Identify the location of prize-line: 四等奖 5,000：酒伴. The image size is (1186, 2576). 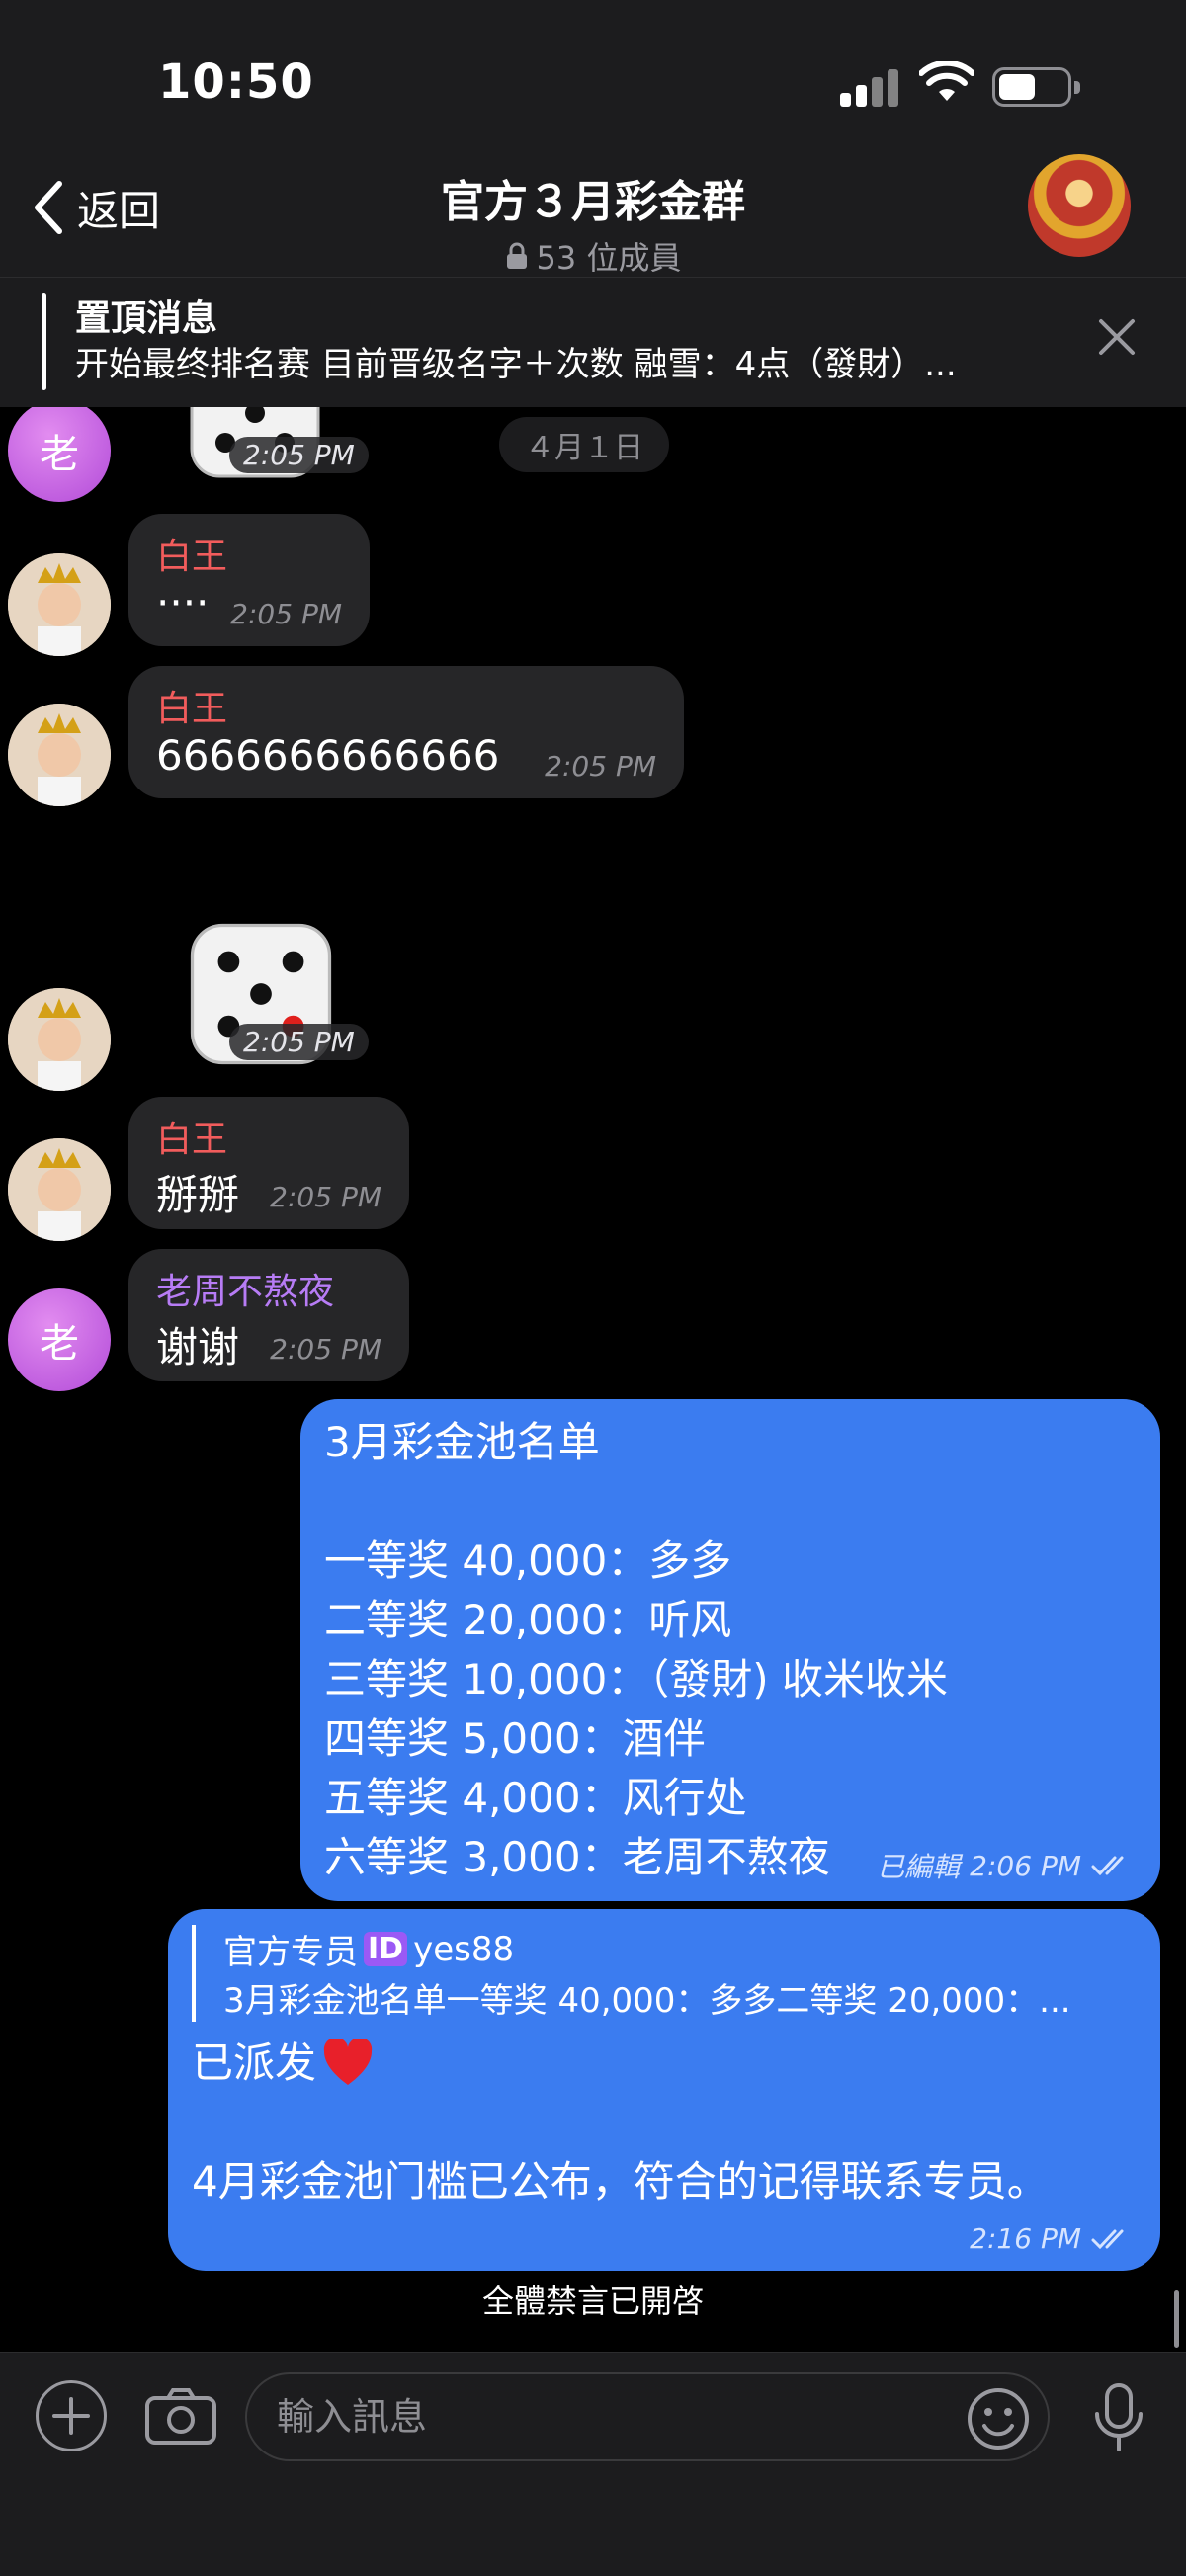
(515, 1738).